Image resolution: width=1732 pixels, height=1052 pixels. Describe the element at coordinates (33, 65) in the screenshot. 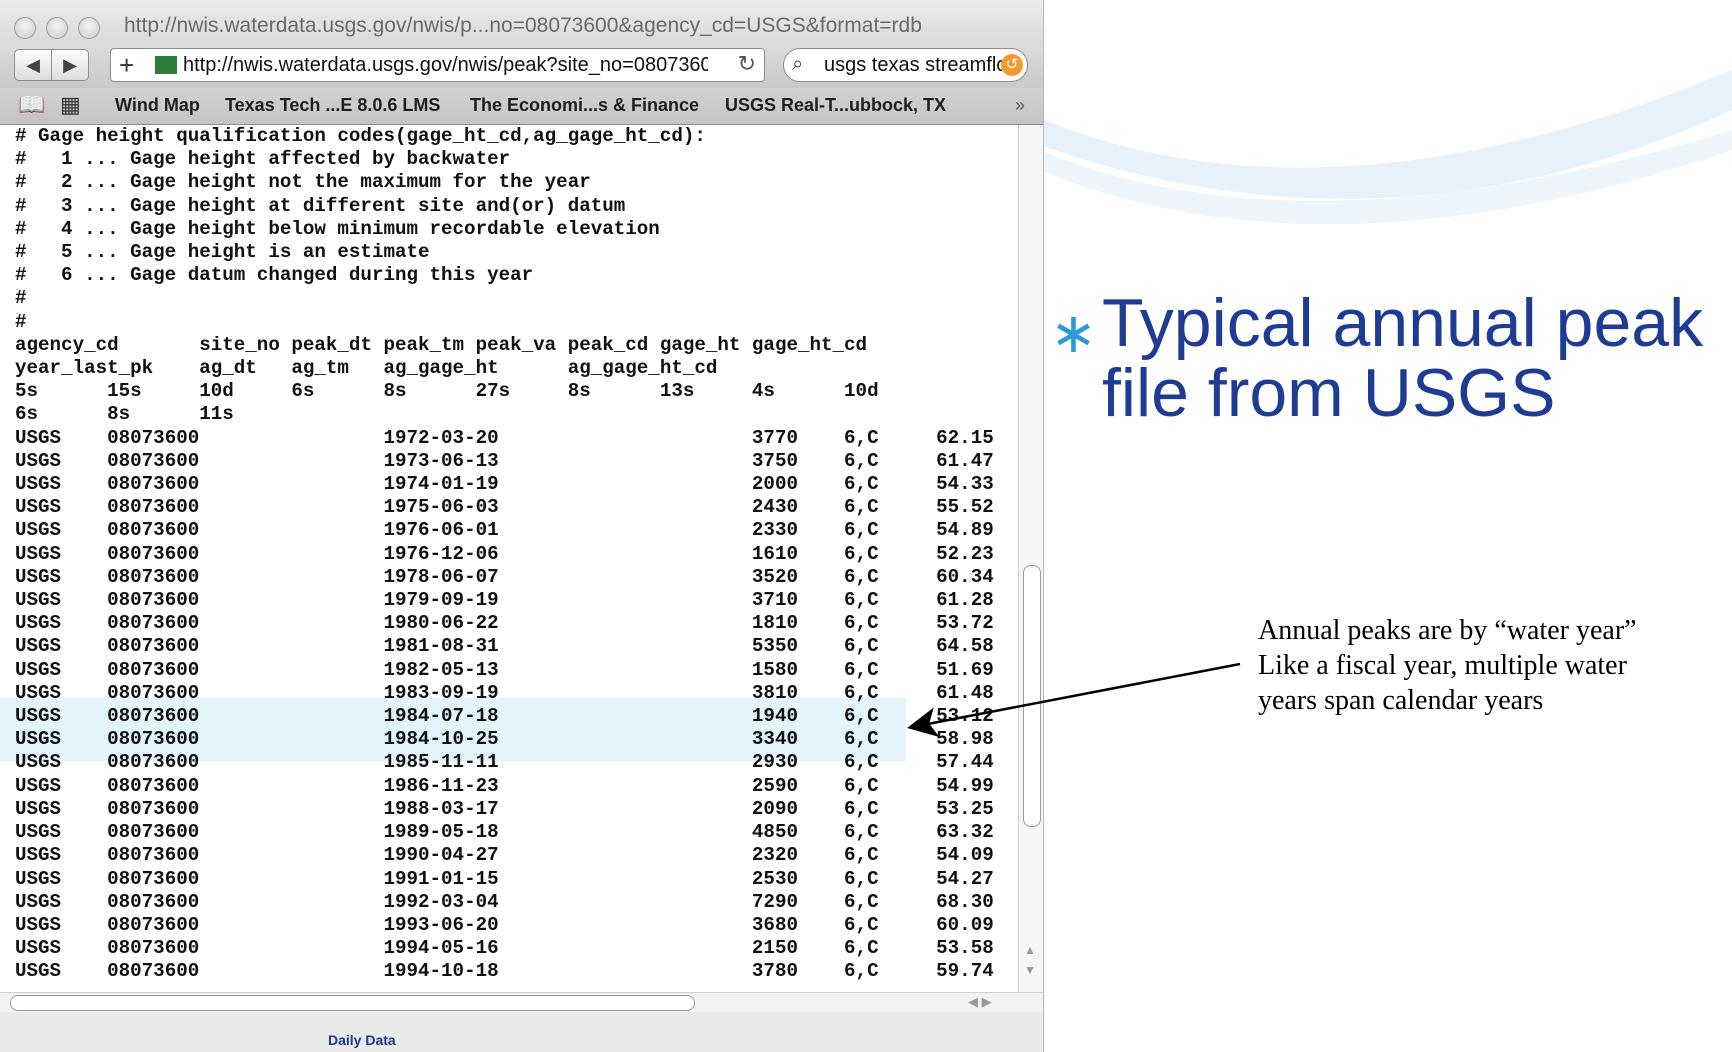

I see `back-button: ◀` at that location.